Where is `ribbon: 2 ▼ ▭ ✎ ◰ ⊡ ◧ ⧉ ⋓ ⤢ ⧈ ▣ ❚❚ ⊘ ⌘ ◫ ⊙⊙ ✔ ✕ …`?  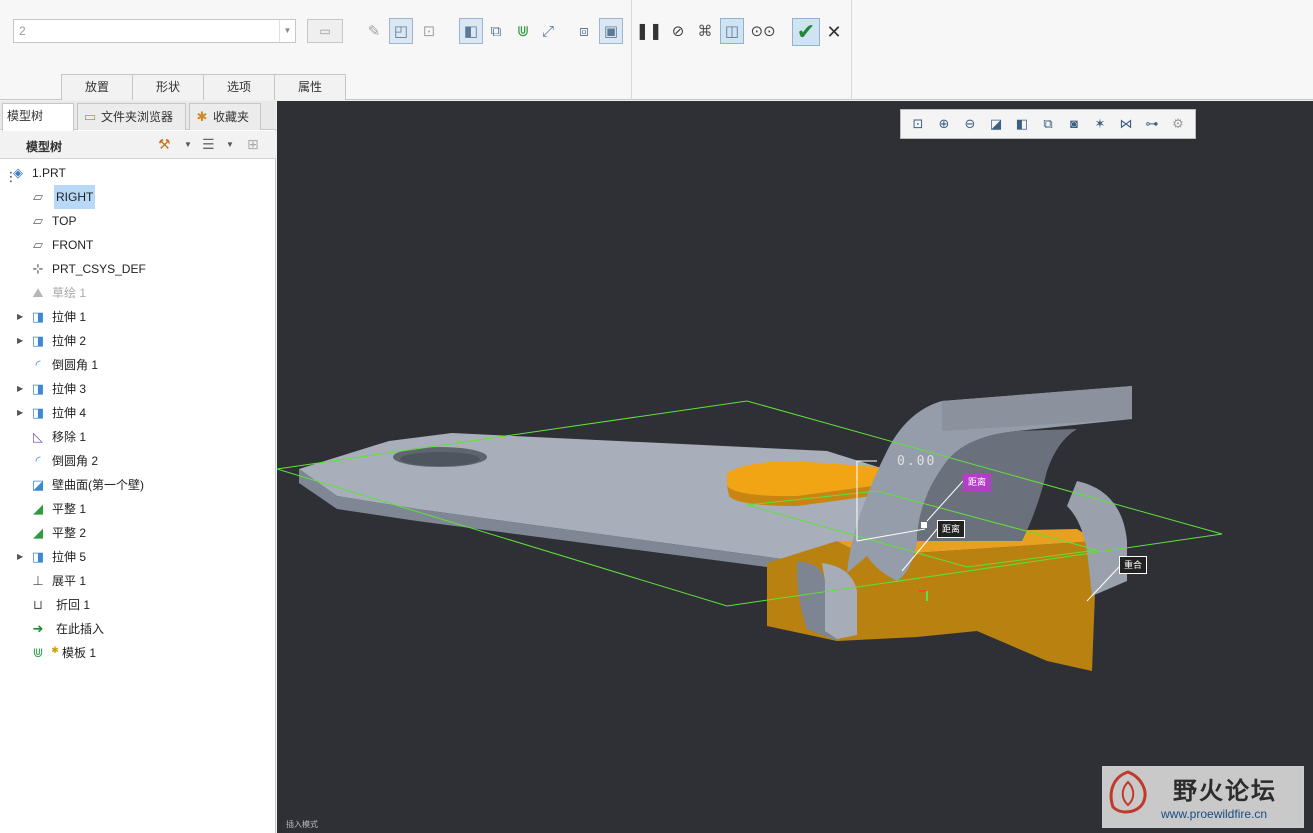 ribbon: 2 ▼ ▭ ✎ ◰ ⊡ ◧ ⧉ ⋓ ⤢ ⧈ ▣ ❚❚ ⊘ ⌘ ◫ ⊙⊙ ✔ ✕ … is located at coordinates (656, 50).